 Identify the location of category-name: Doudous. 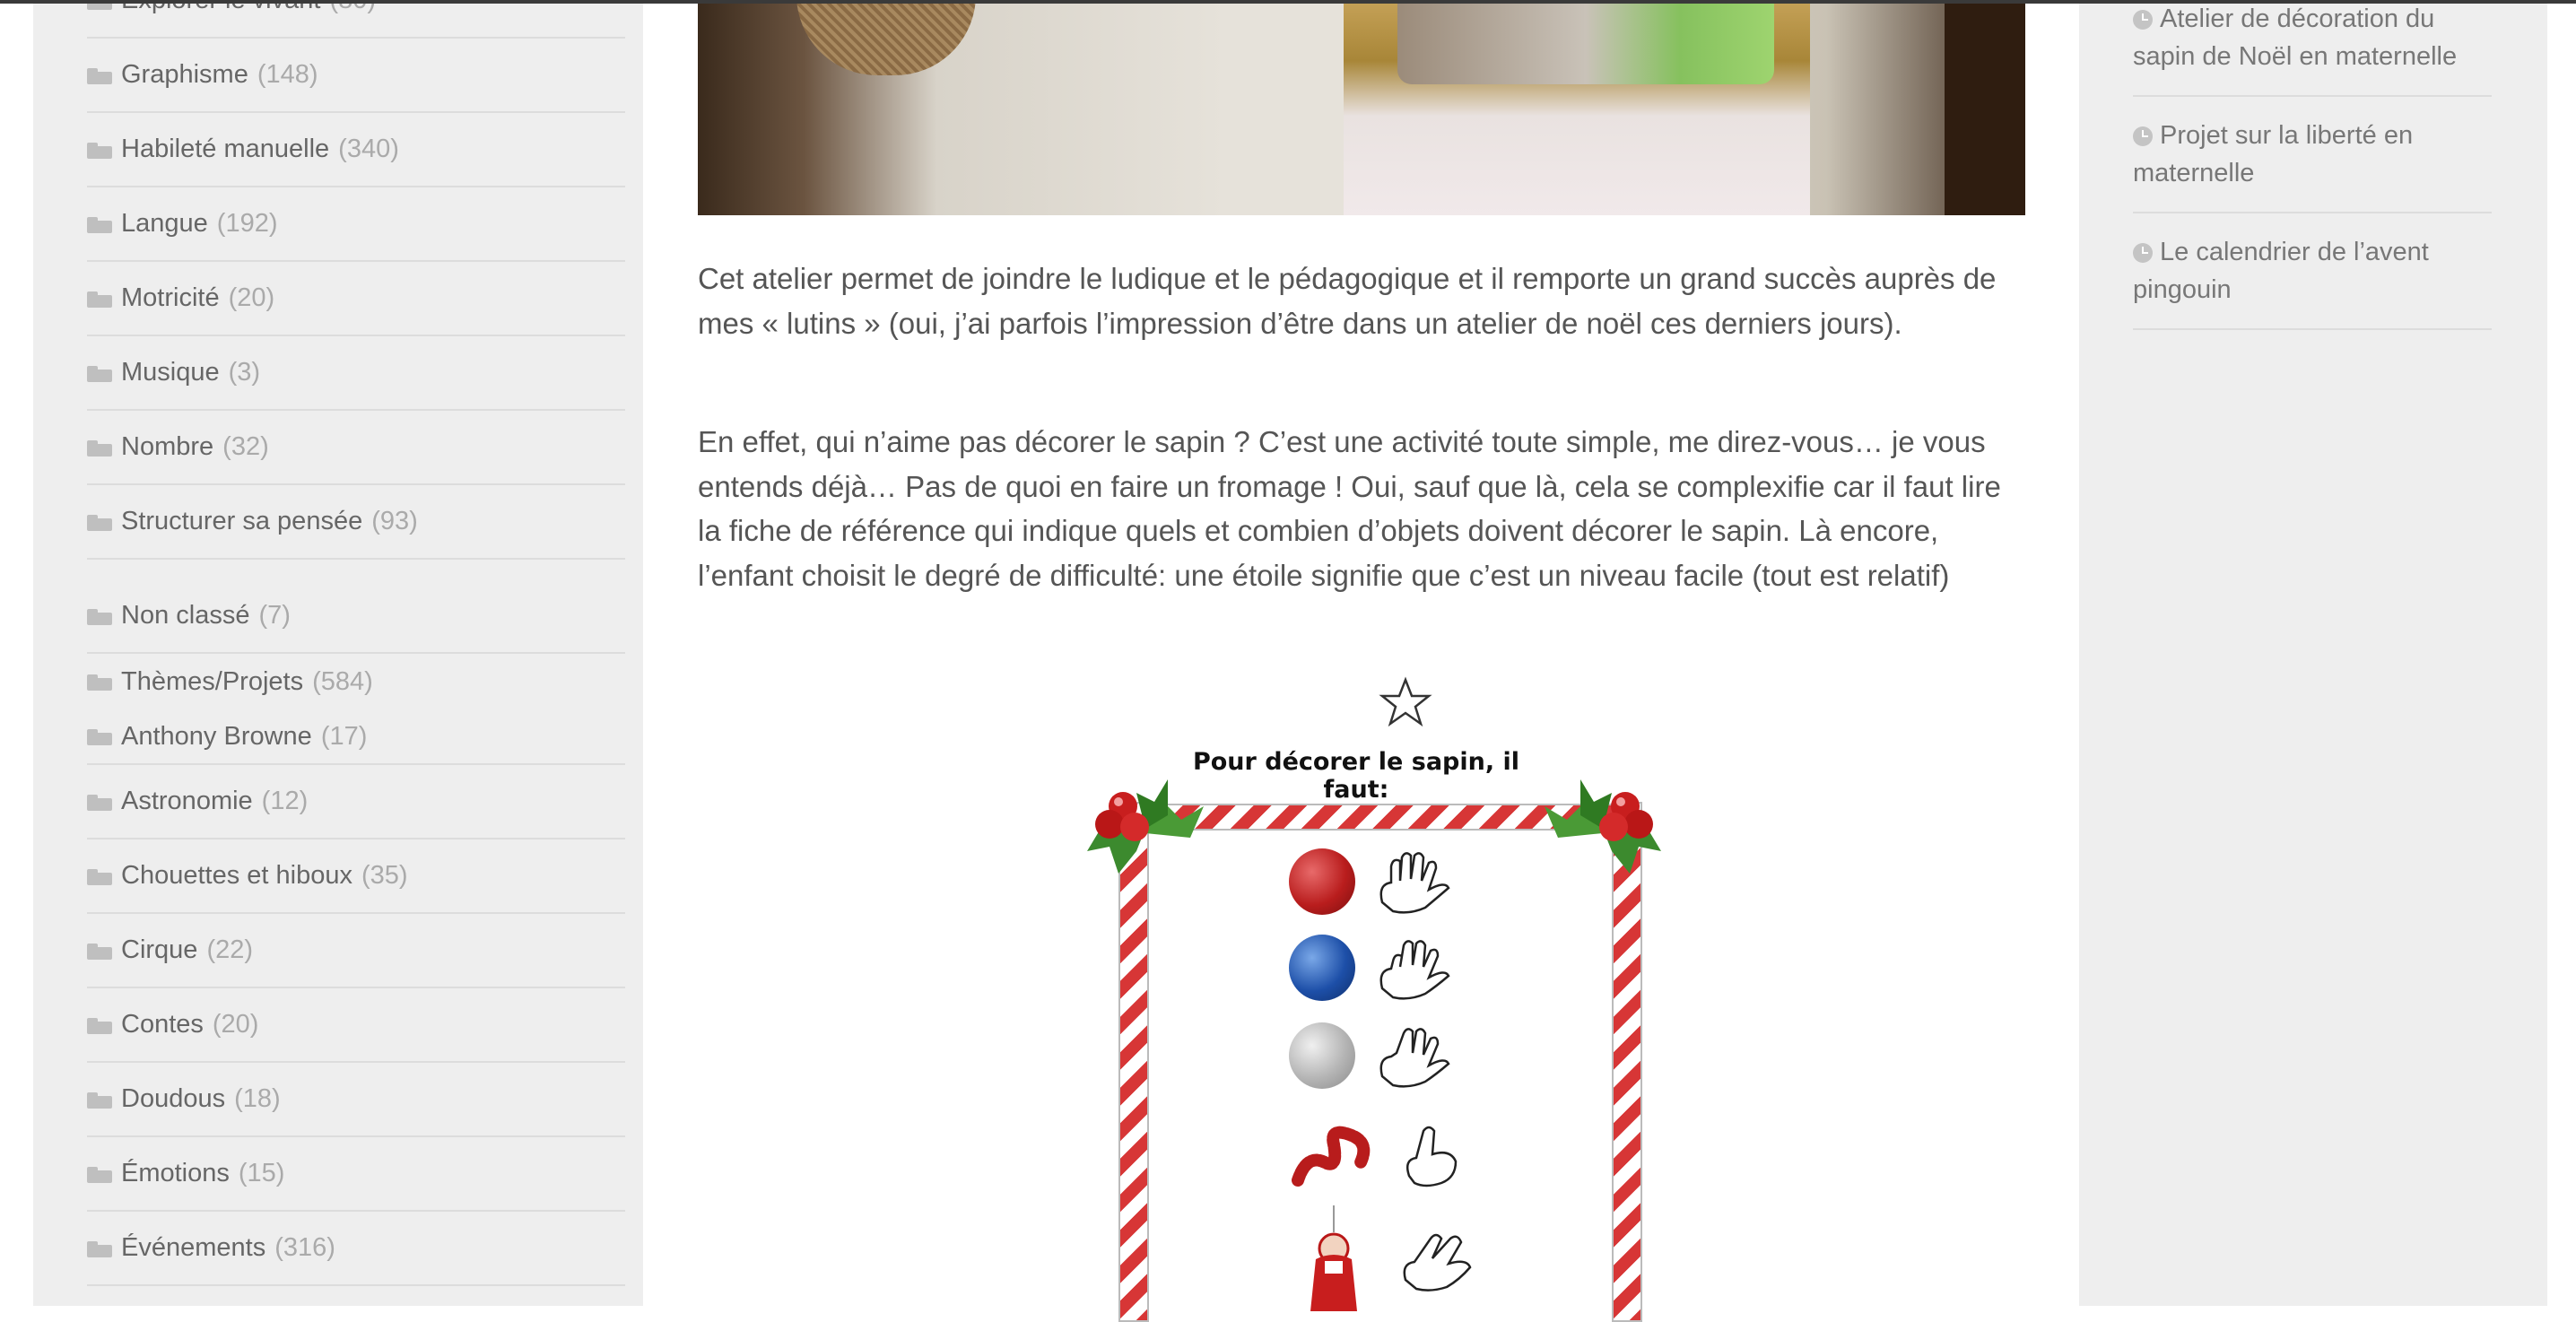
(173, 1099).